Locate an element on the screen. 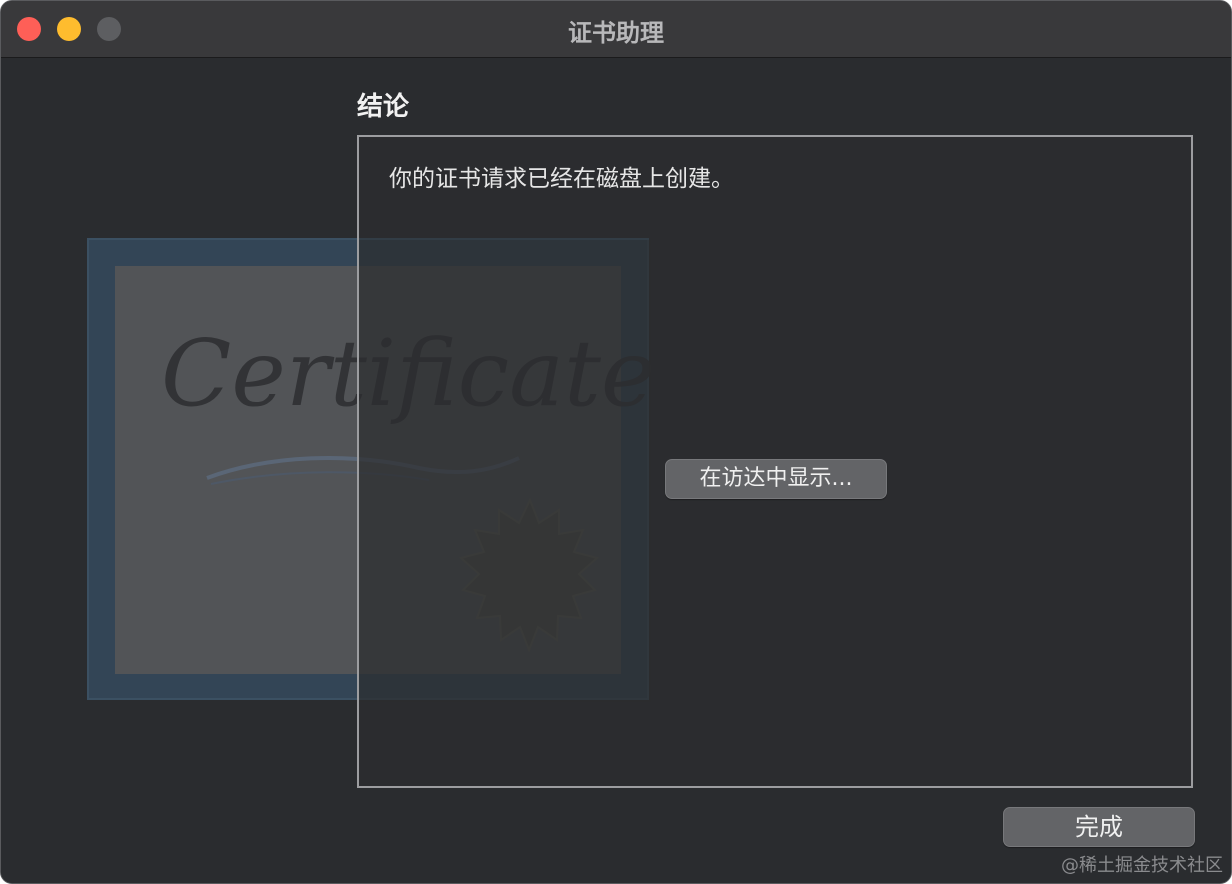  watermark: @稀土掘金技术社区 is located at coordinates (1142, 865).